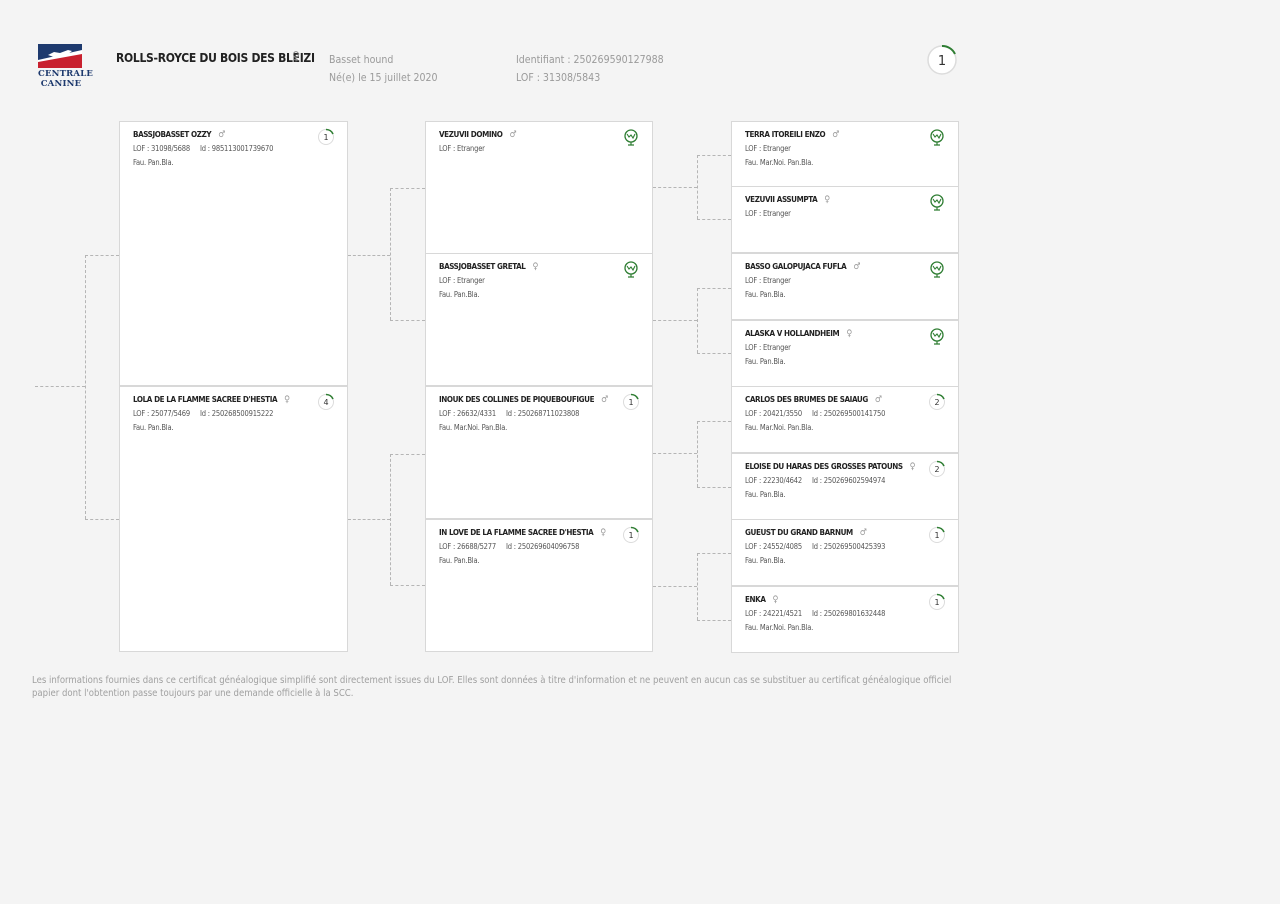 This screenshot has height=904, width=1280. Describe the element at coordinates (215, 58) in the screenshot. I see `dog-name: ROLLS-ROYCE DU BOIS DES BLEIZI` at that location.